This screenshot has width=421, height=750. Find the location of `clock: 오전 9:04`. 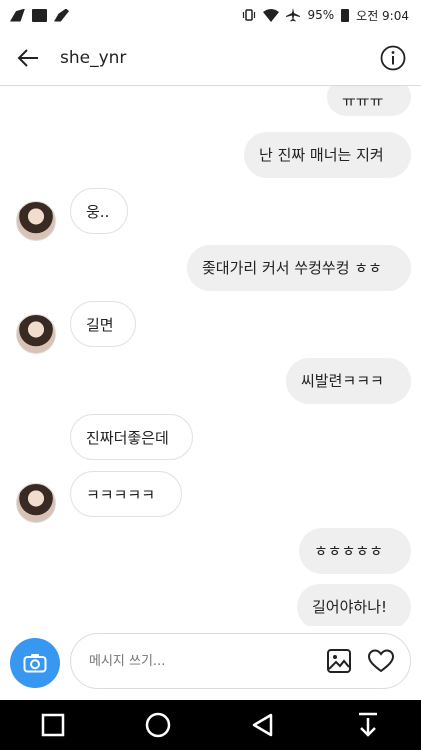

clock: 오전 9:04 is located at coordinates (382, 15).